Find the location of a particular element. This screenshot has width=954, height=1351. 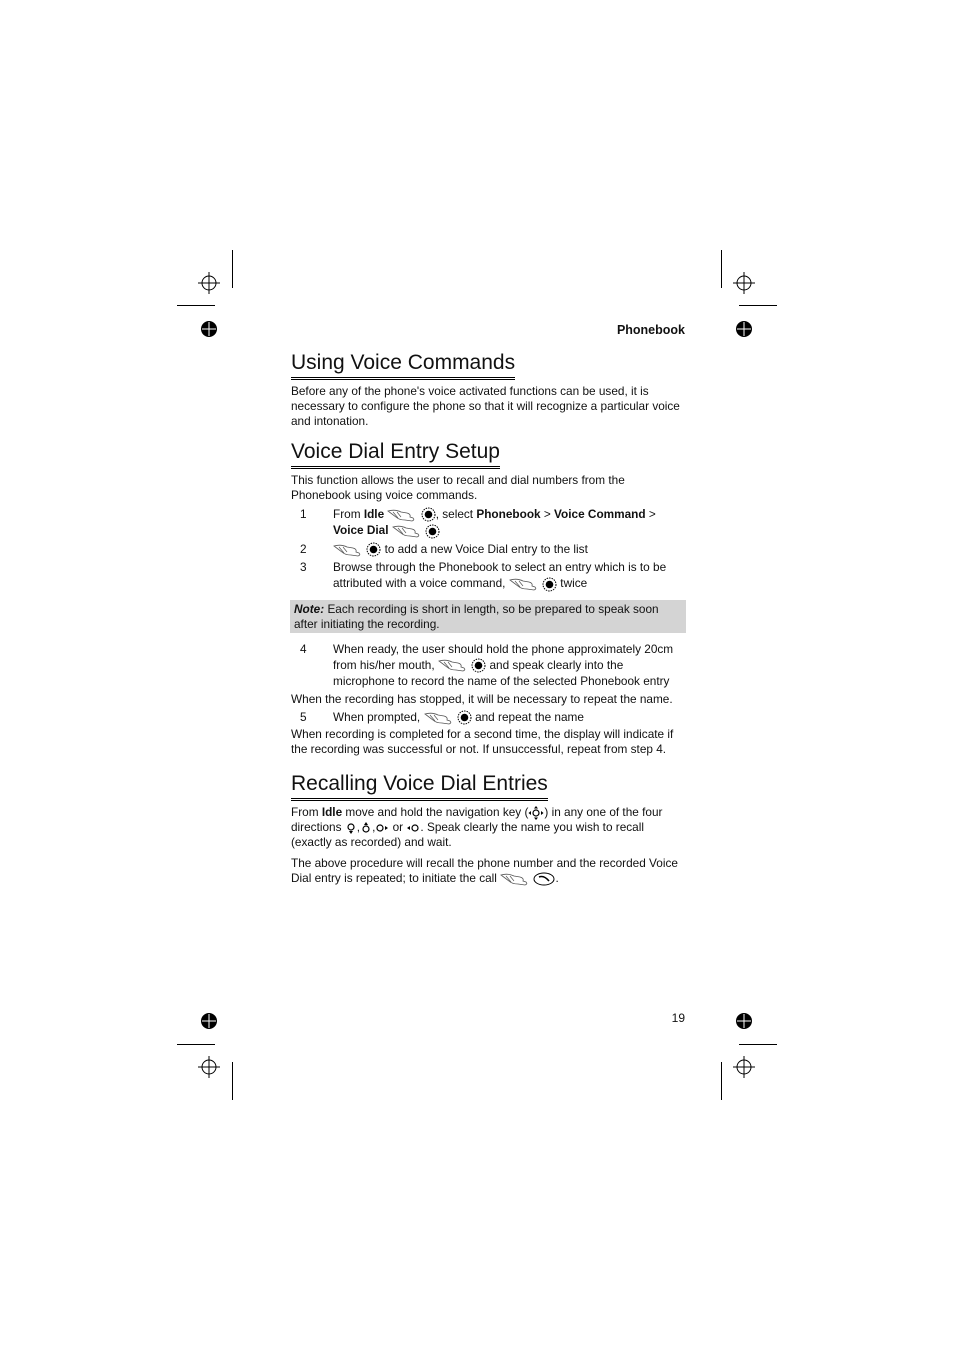

section-title-using-voice-commands: Using Voice Commands is located at coordinates (403, 365).